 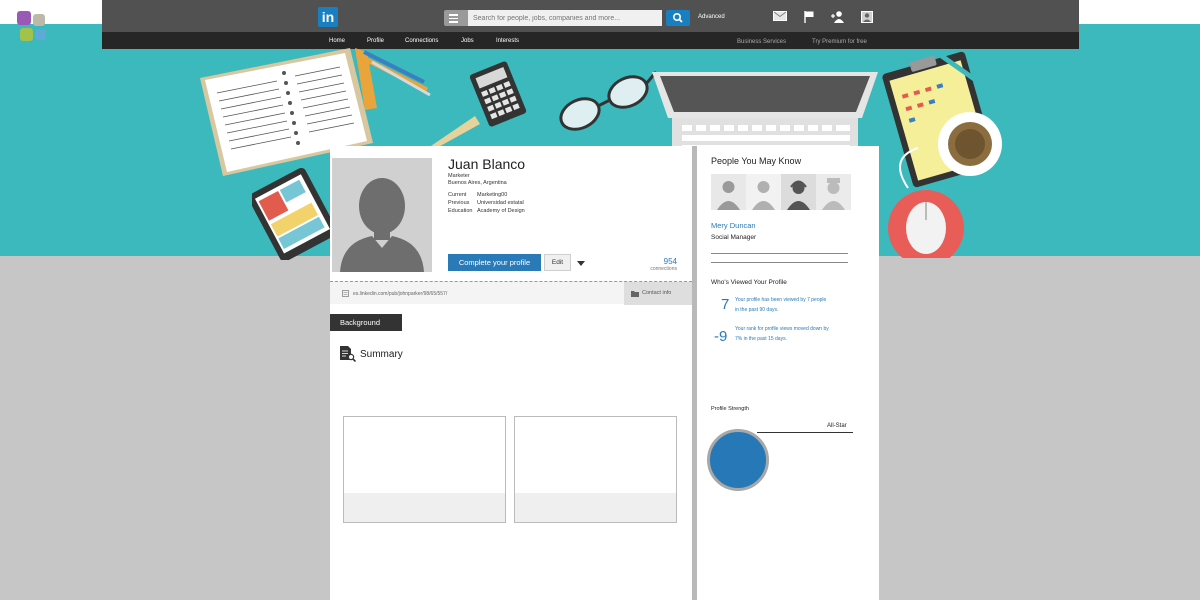 What do you see at coordinates (292, 213) in the screenshot?
I see `tablet-illustration` at bounding box center [292, 213].